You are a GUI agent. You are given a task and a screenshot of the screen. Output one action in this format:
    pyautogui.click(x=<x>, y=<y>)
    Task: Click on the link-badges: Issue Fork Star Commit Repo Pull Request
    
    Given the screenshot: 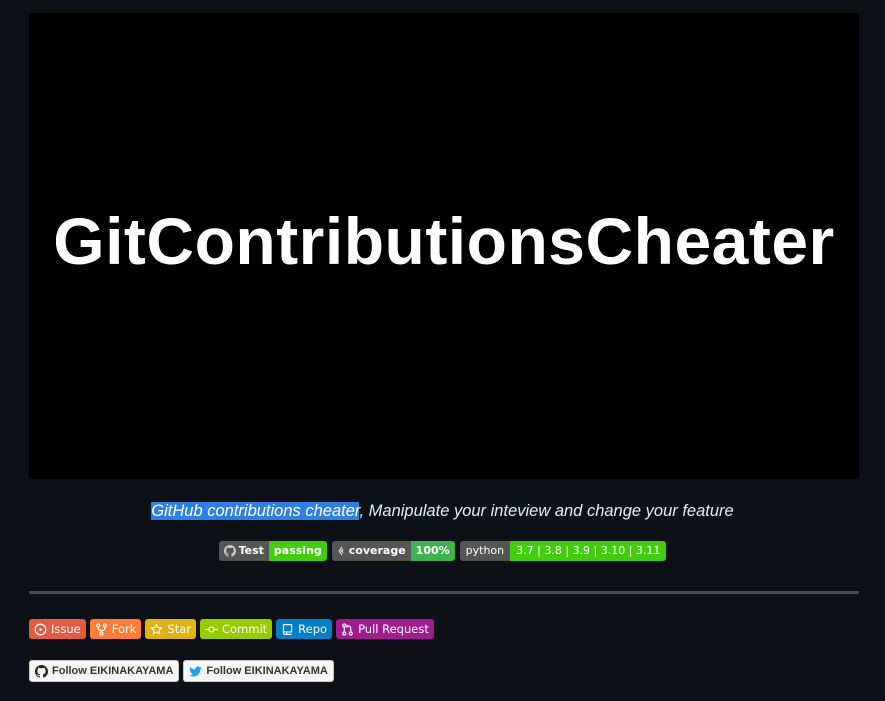 What is the action you would take?
    pyautogui.click(x=231, y=629)
    